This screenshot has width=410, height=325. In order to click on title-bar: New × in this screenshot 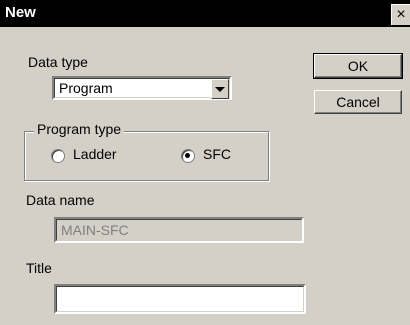, I will do `click(205, 13)`.